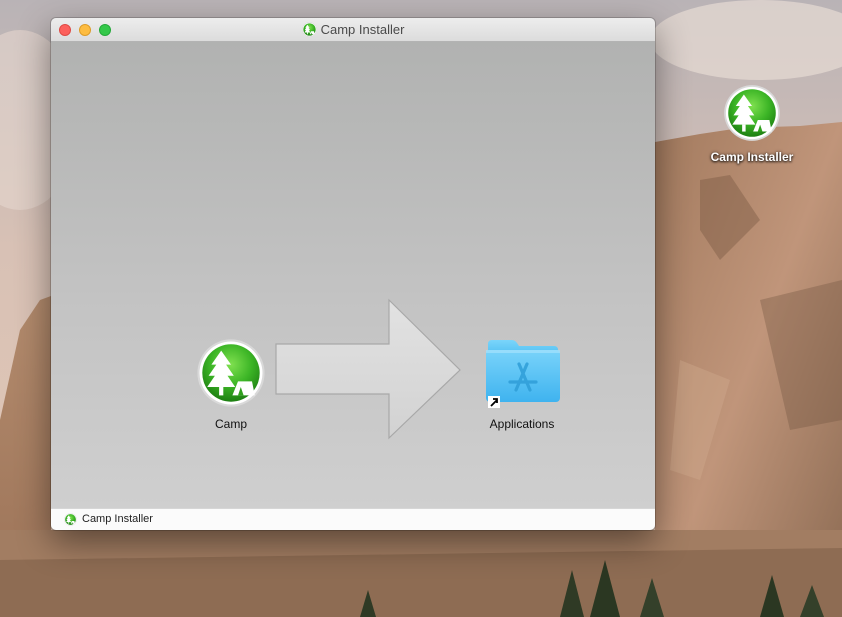 Image resolution: width=842 pixels, height=617 pixels. I want to click on path-bar: Camp Installer, so click(353, 519).